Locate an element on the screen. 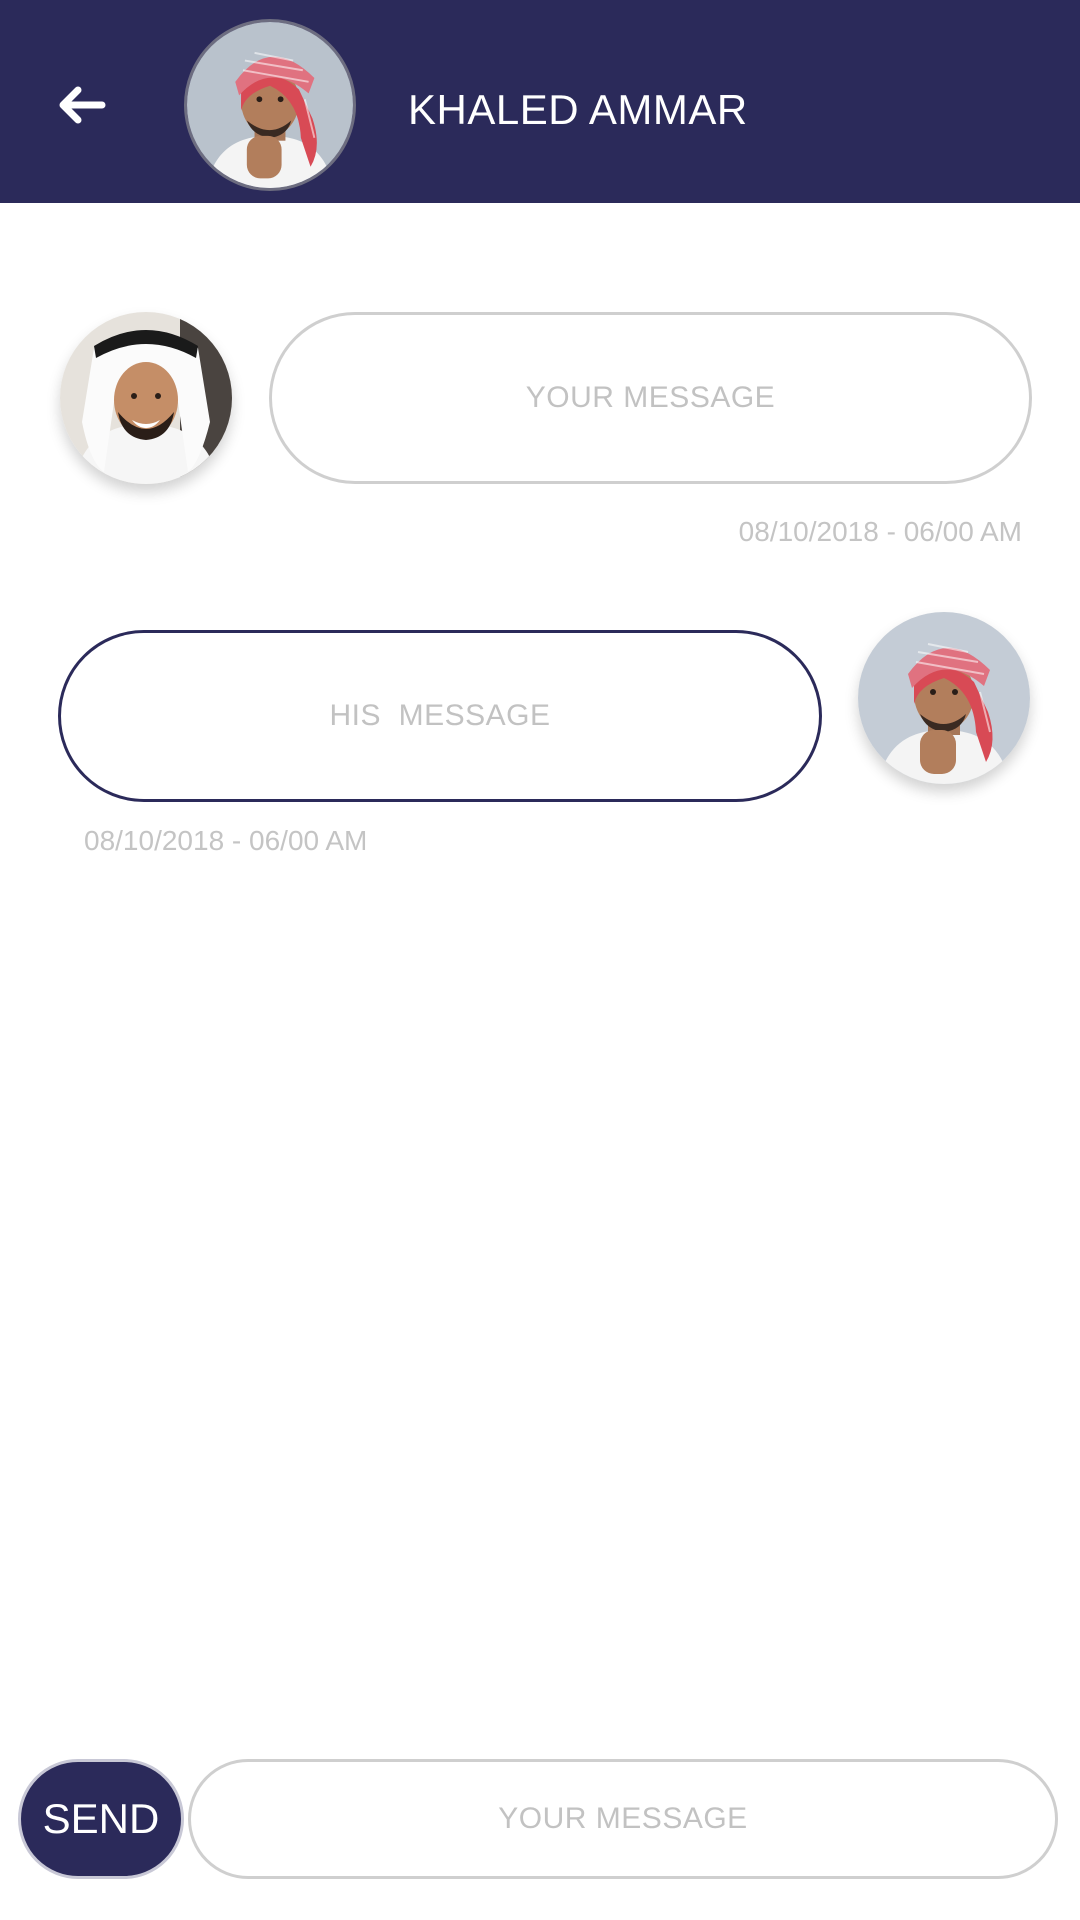 This screenshot has width=1080, height=1920. message-input is located at coordinates (623, 1819).